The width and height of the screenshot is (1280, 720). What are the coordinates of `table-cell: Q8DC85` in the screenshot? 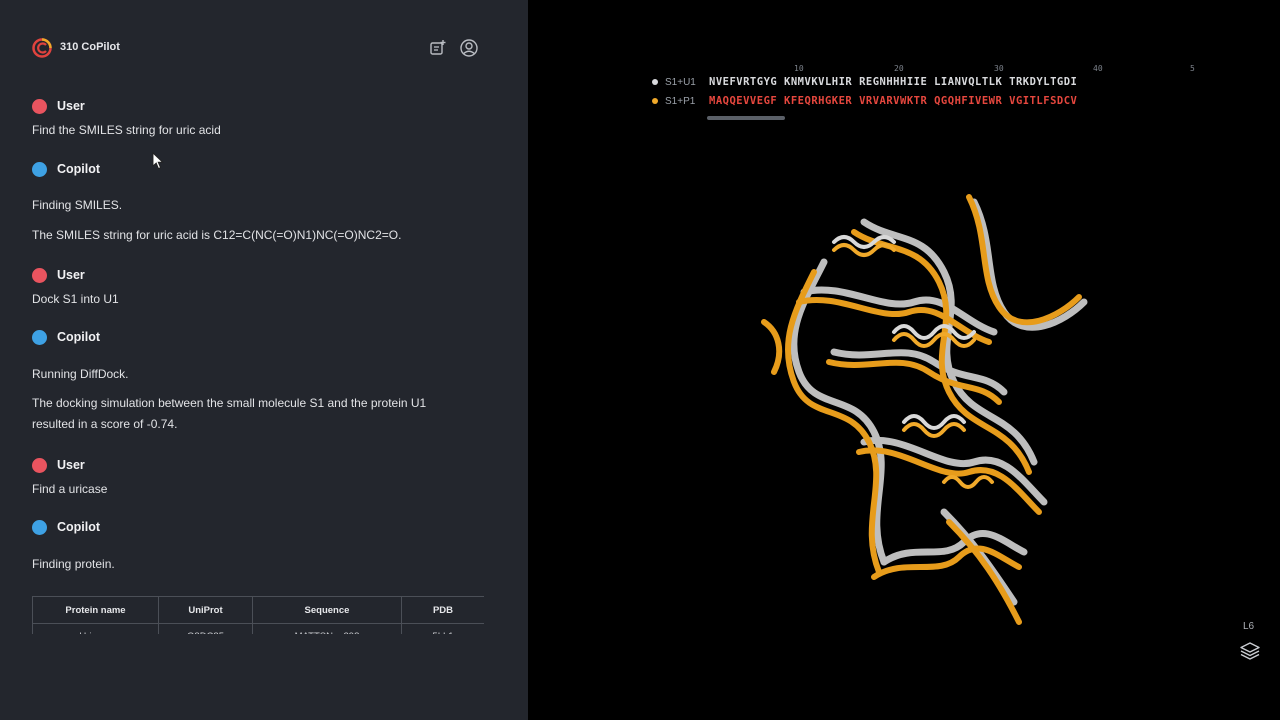 It's located at (205, 628).